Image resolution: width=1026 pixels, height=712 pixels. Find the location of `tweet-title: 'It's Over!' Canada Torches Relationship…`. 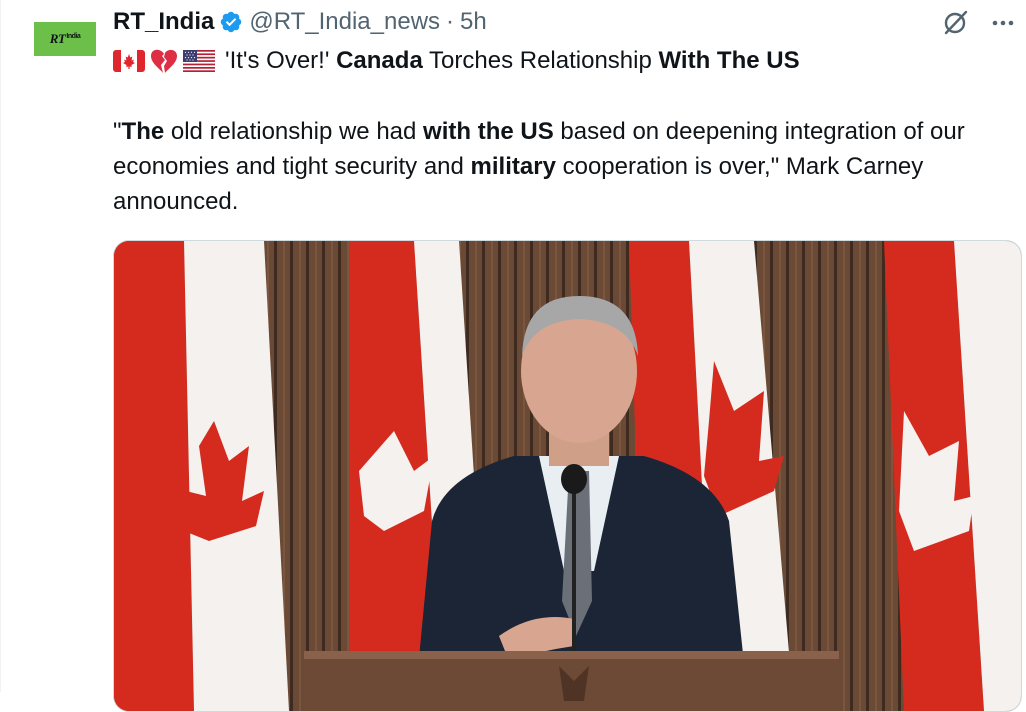

tweet-title: 'It's Over!' Canada Torches Relationship… is located at coordinates (456, 61).